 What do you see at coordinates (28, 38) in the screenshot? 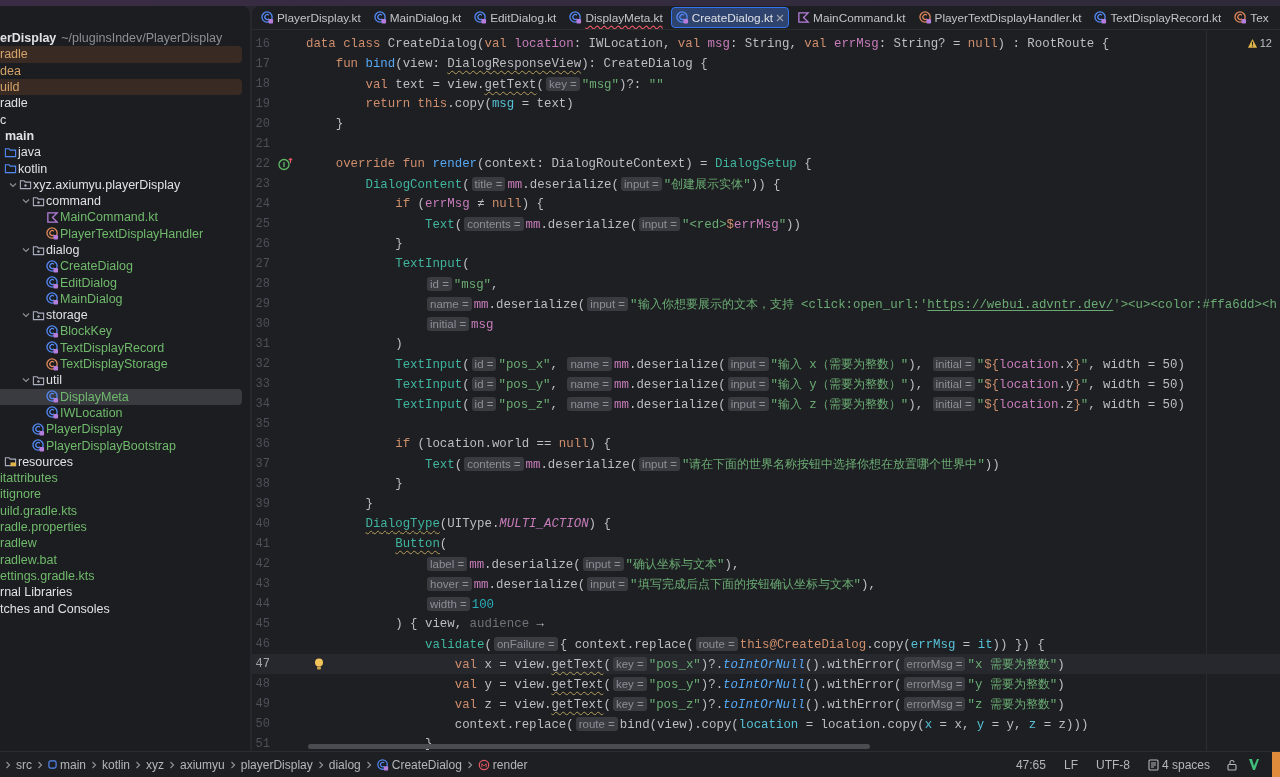
I see `project-name: erDisplay` at bounding box center [28, 38].